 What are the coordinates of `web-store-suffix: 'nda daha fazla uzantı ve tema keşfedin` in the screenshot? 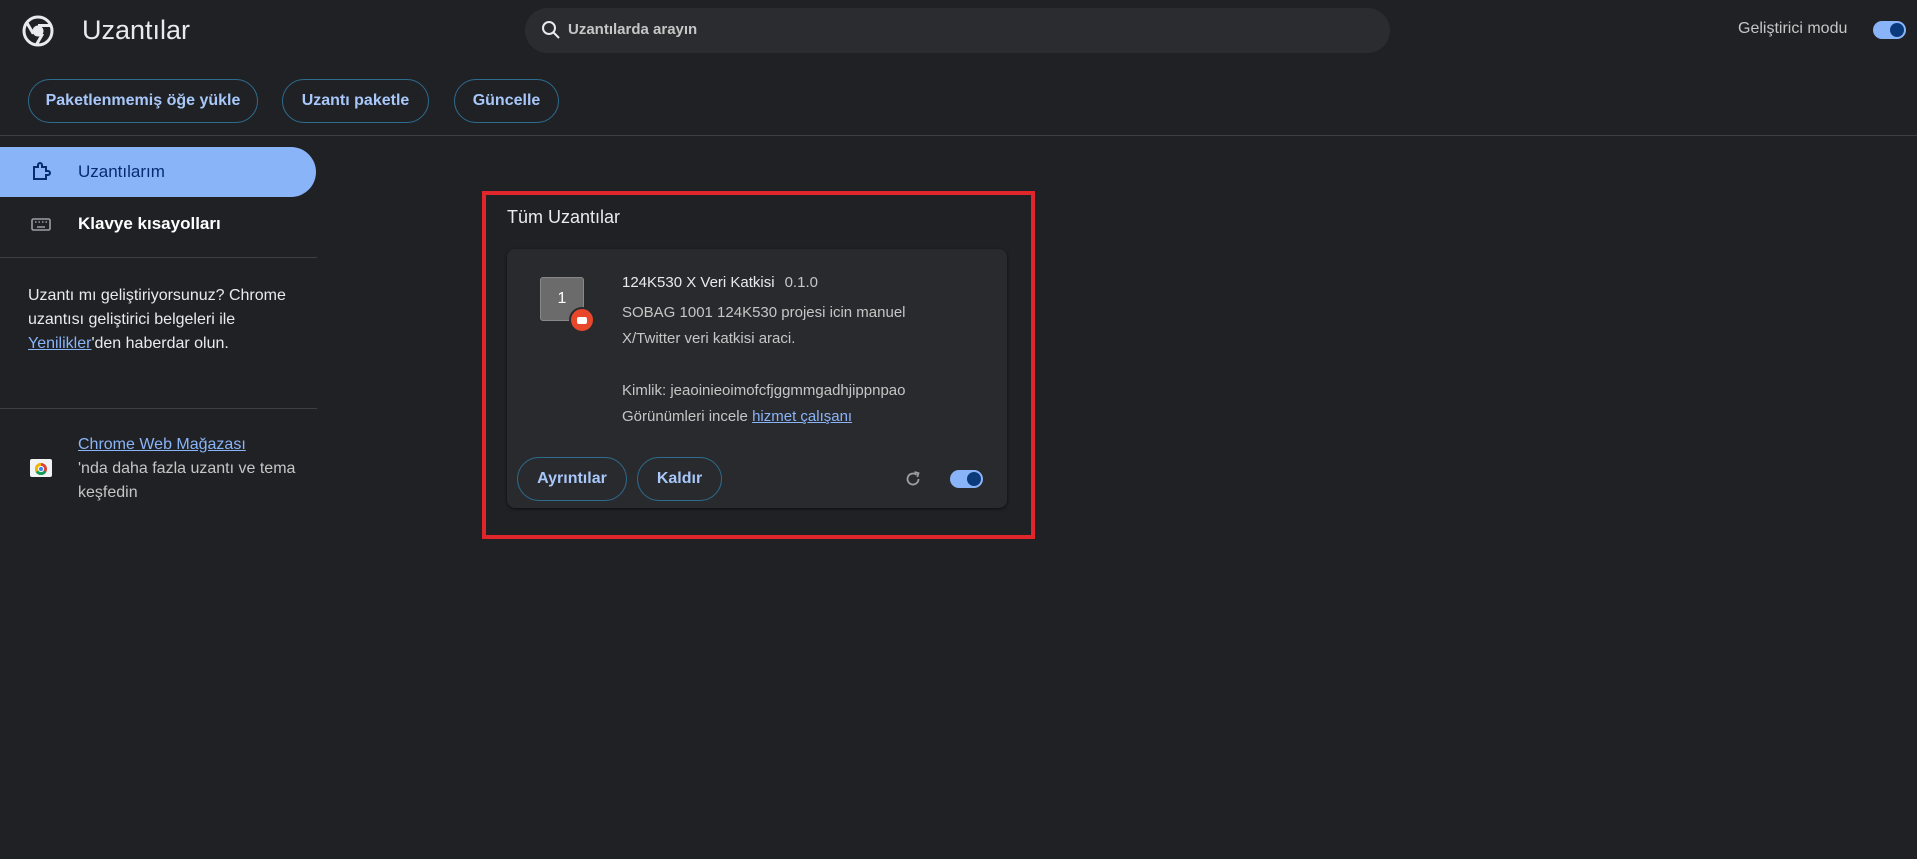 It's located at (187, 480).